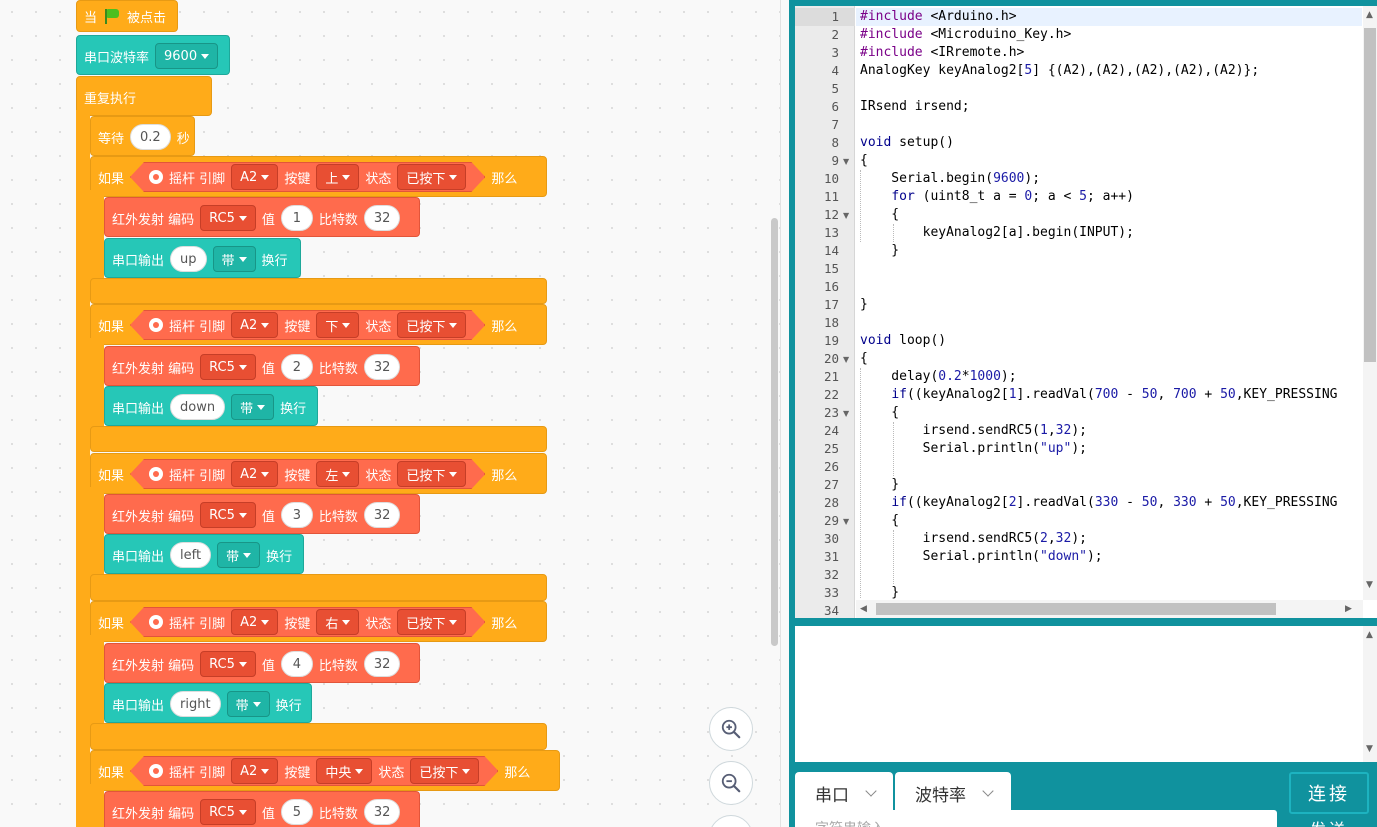 The width and height of the screenshot is (1377, 827). What do you see at coordinates (1076, 609) in the screenshot?
I see `editor-horizontal-scroll-thumb` at bounding box center [1076, 609].